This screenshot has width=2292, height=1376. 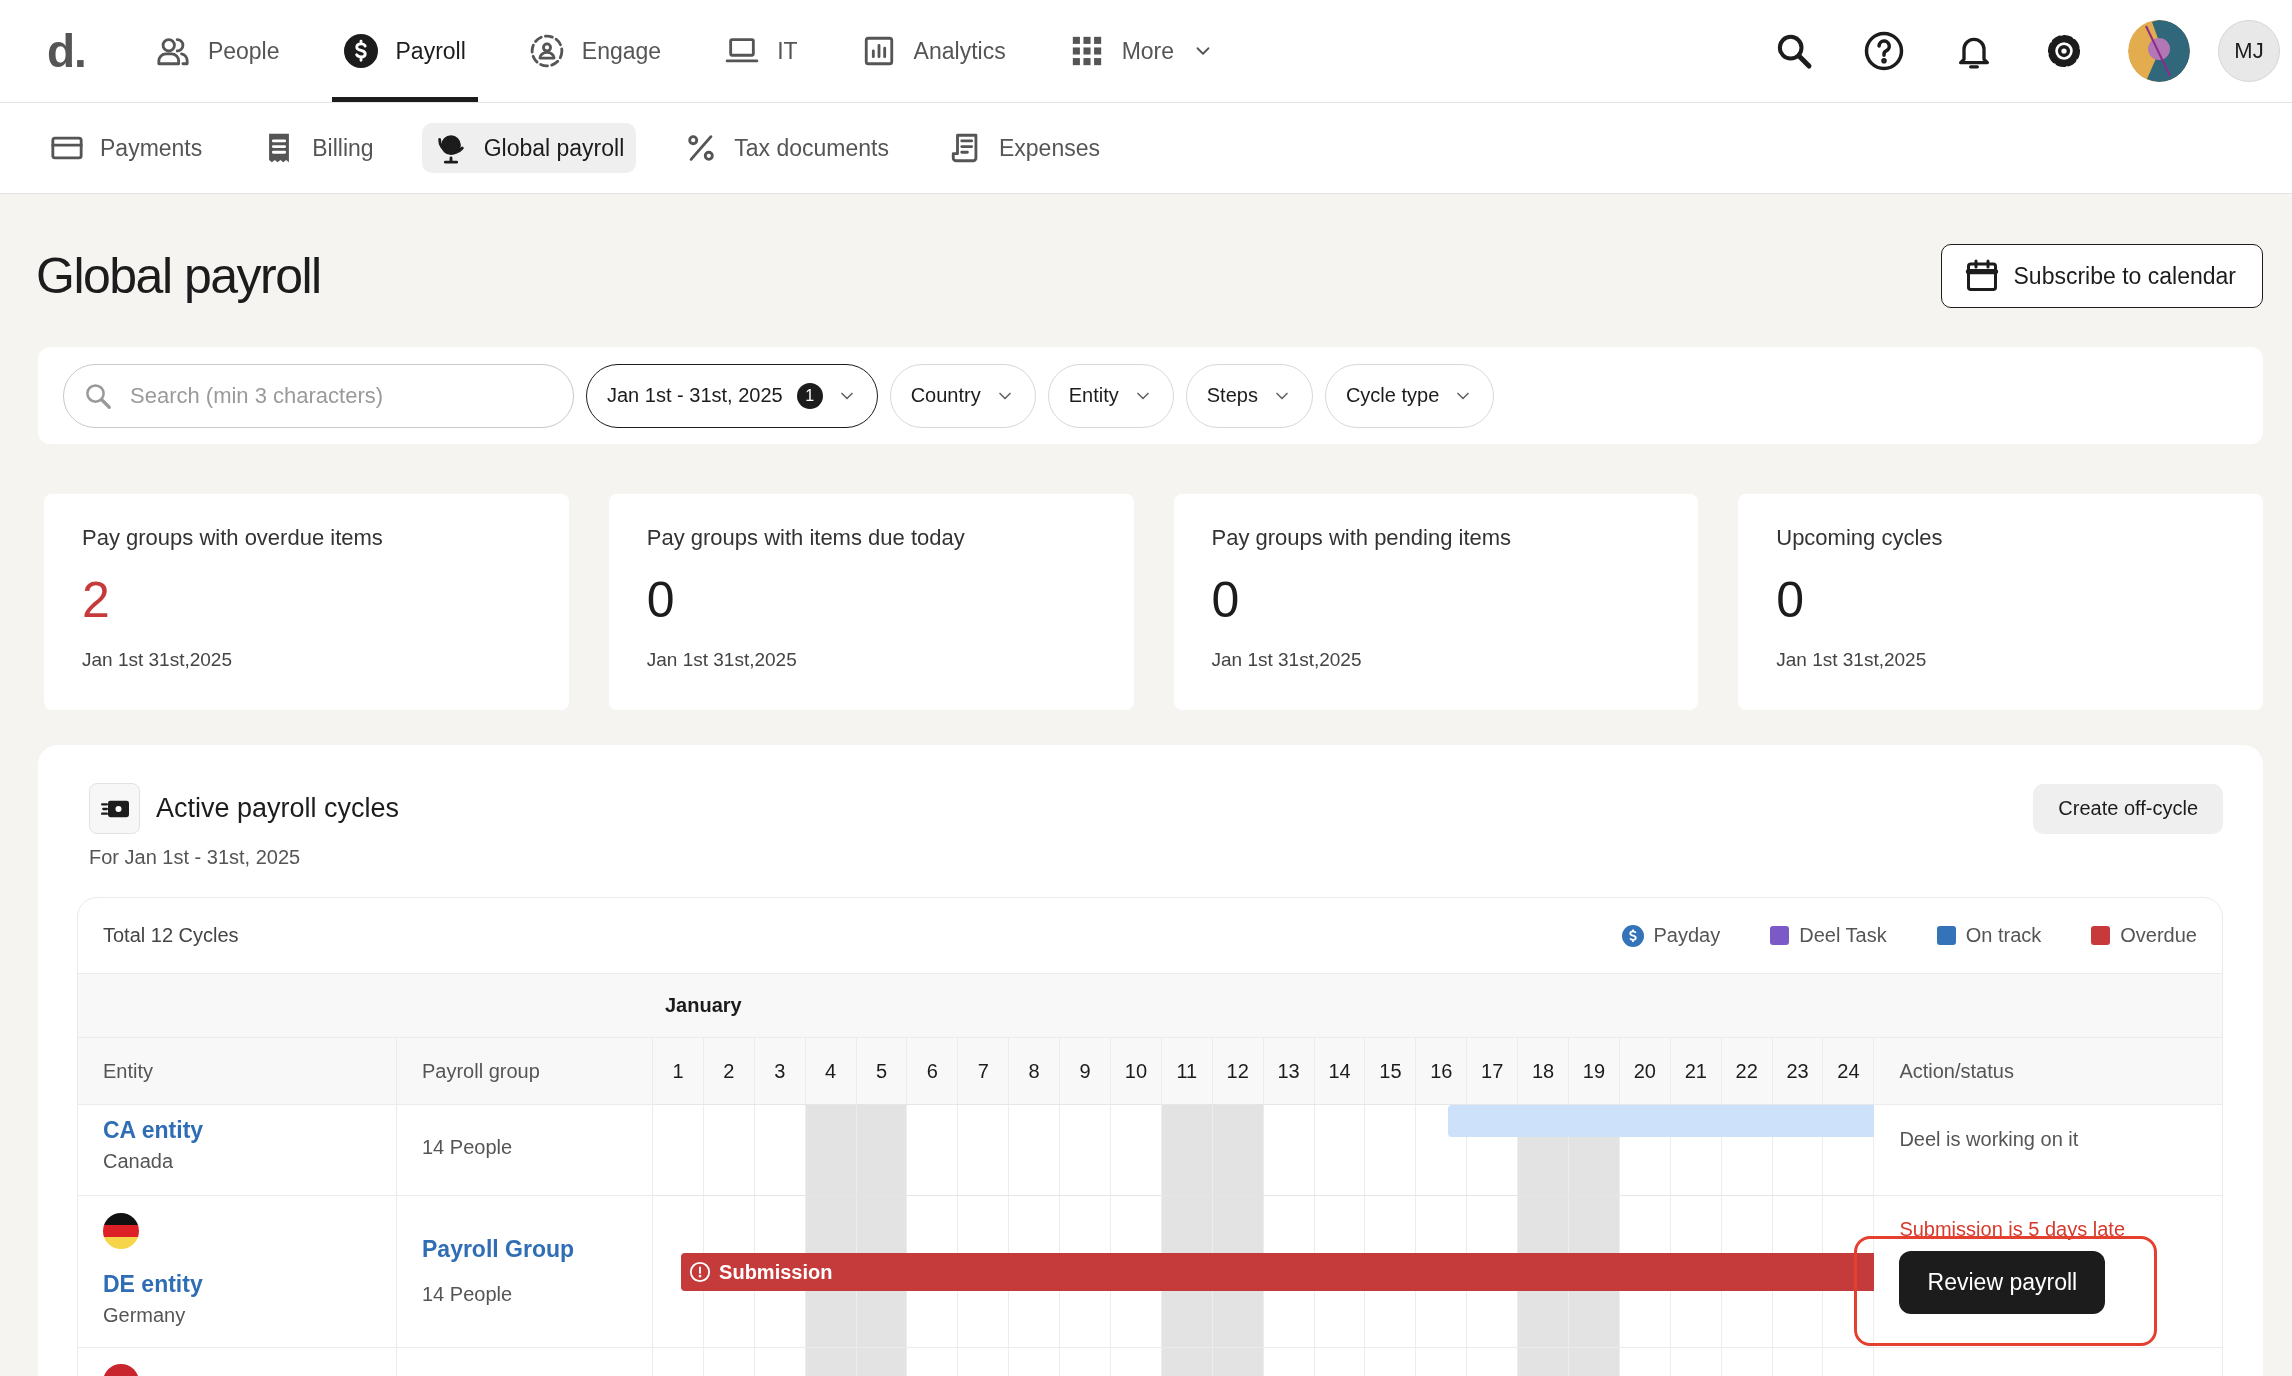 I want to click on day-header: 22, so click(x=1747, y=1071).